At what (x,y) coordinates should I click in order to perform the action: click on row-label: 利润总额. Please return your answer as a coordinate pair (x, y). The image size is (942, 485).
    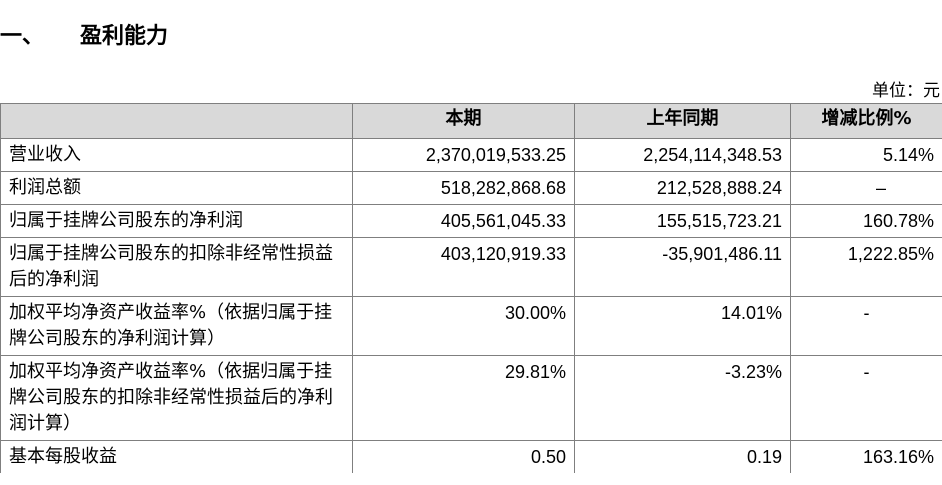
    Looking at the image, I should click on (176, 188).